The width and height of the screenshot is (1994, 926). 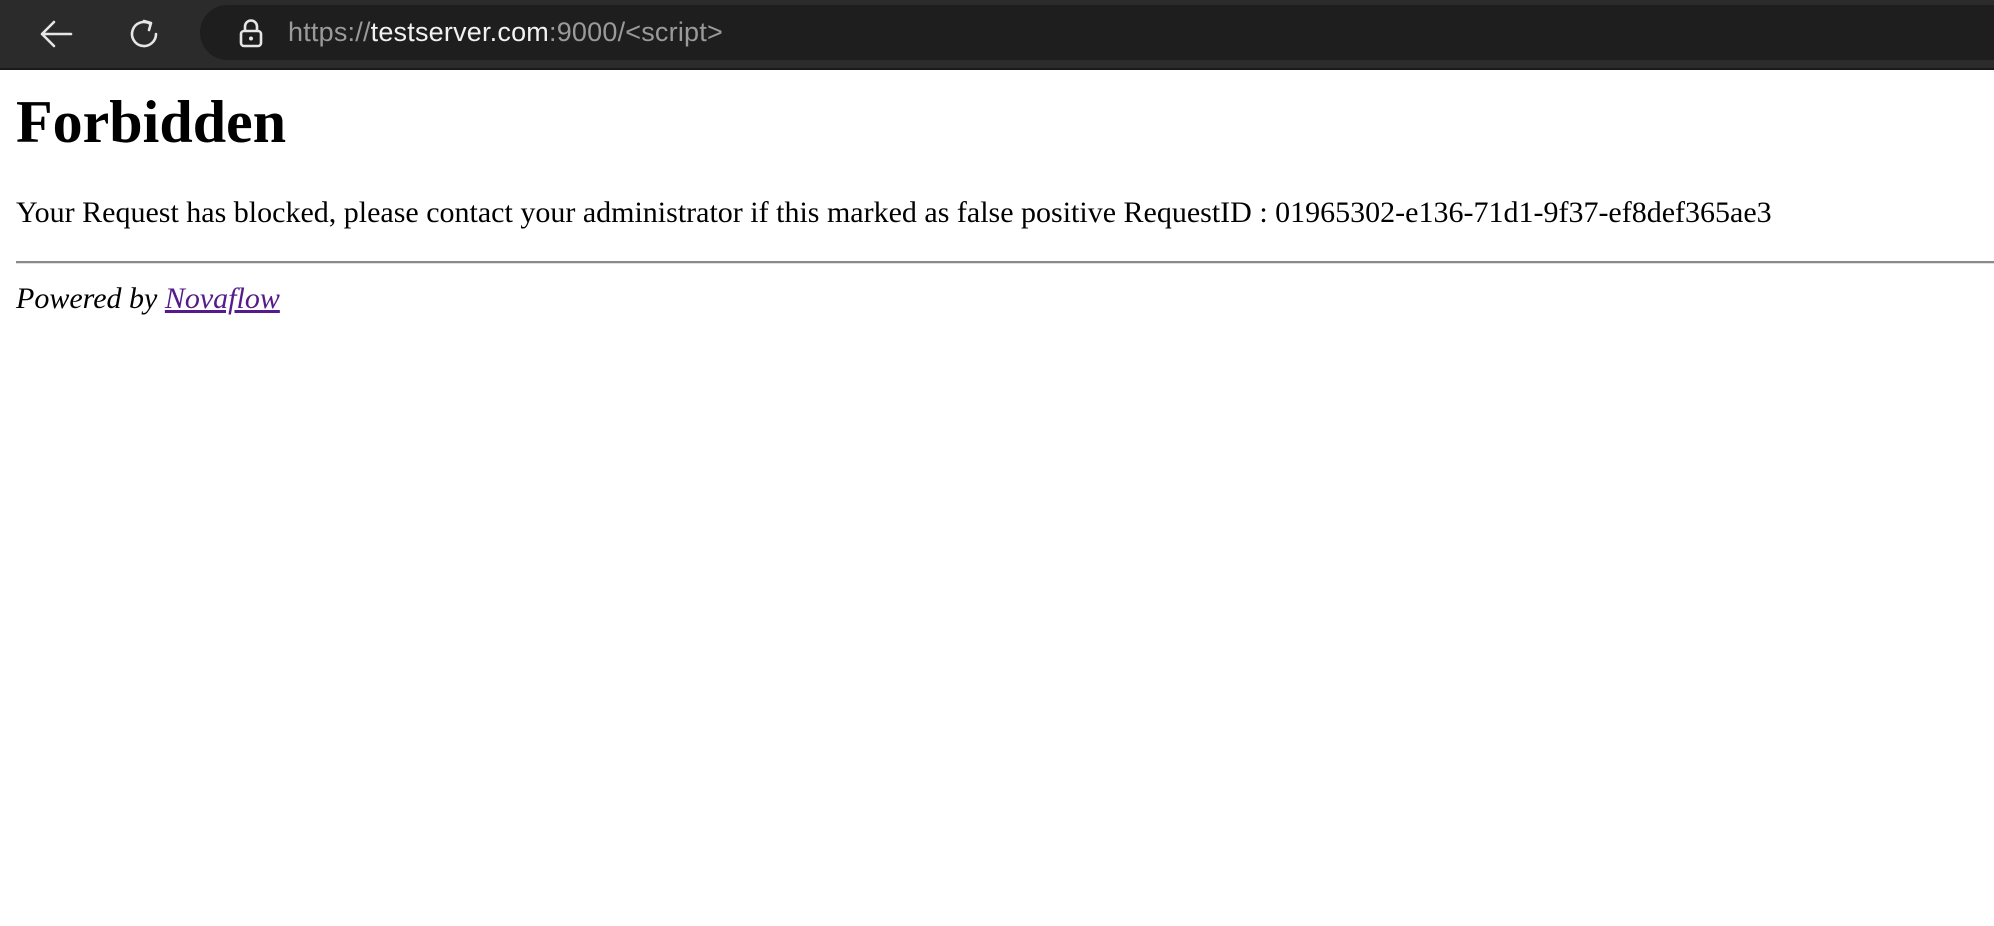 I want to click on url-scheme: https://, so click(x=329, y=32).